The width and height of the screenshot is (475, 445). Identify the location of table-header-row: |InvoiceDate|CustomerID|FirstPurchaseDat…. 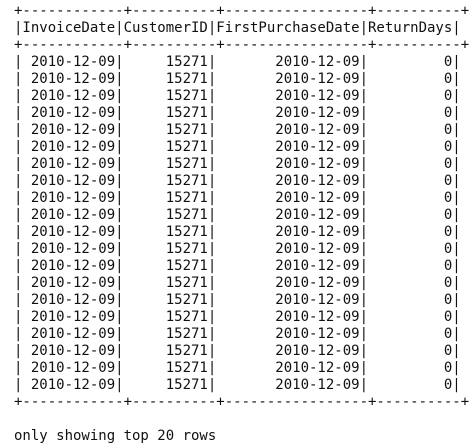
(237, 28).